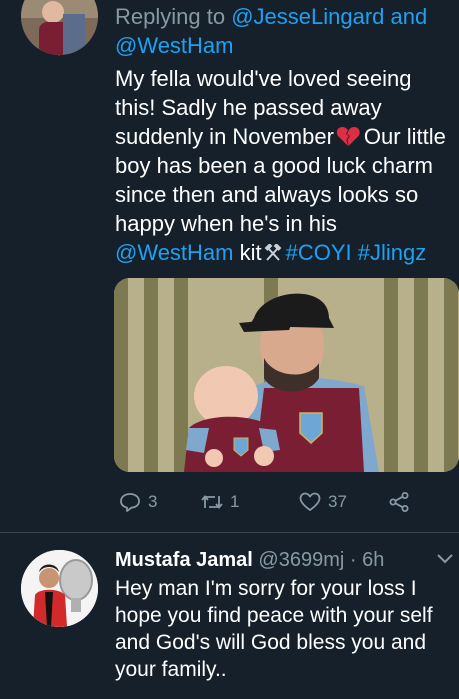  Describe the element at coordinates (130, 502) in the screenshot. I see `reply-icon` at that location.